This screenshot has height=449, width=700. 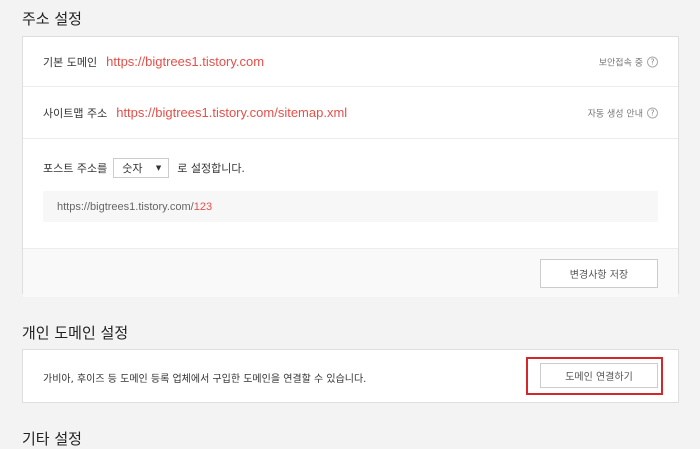 What do you see at coordinates (594, 376) in the screenshot?
I see `highlight-box` at bounding box center [594, 376].